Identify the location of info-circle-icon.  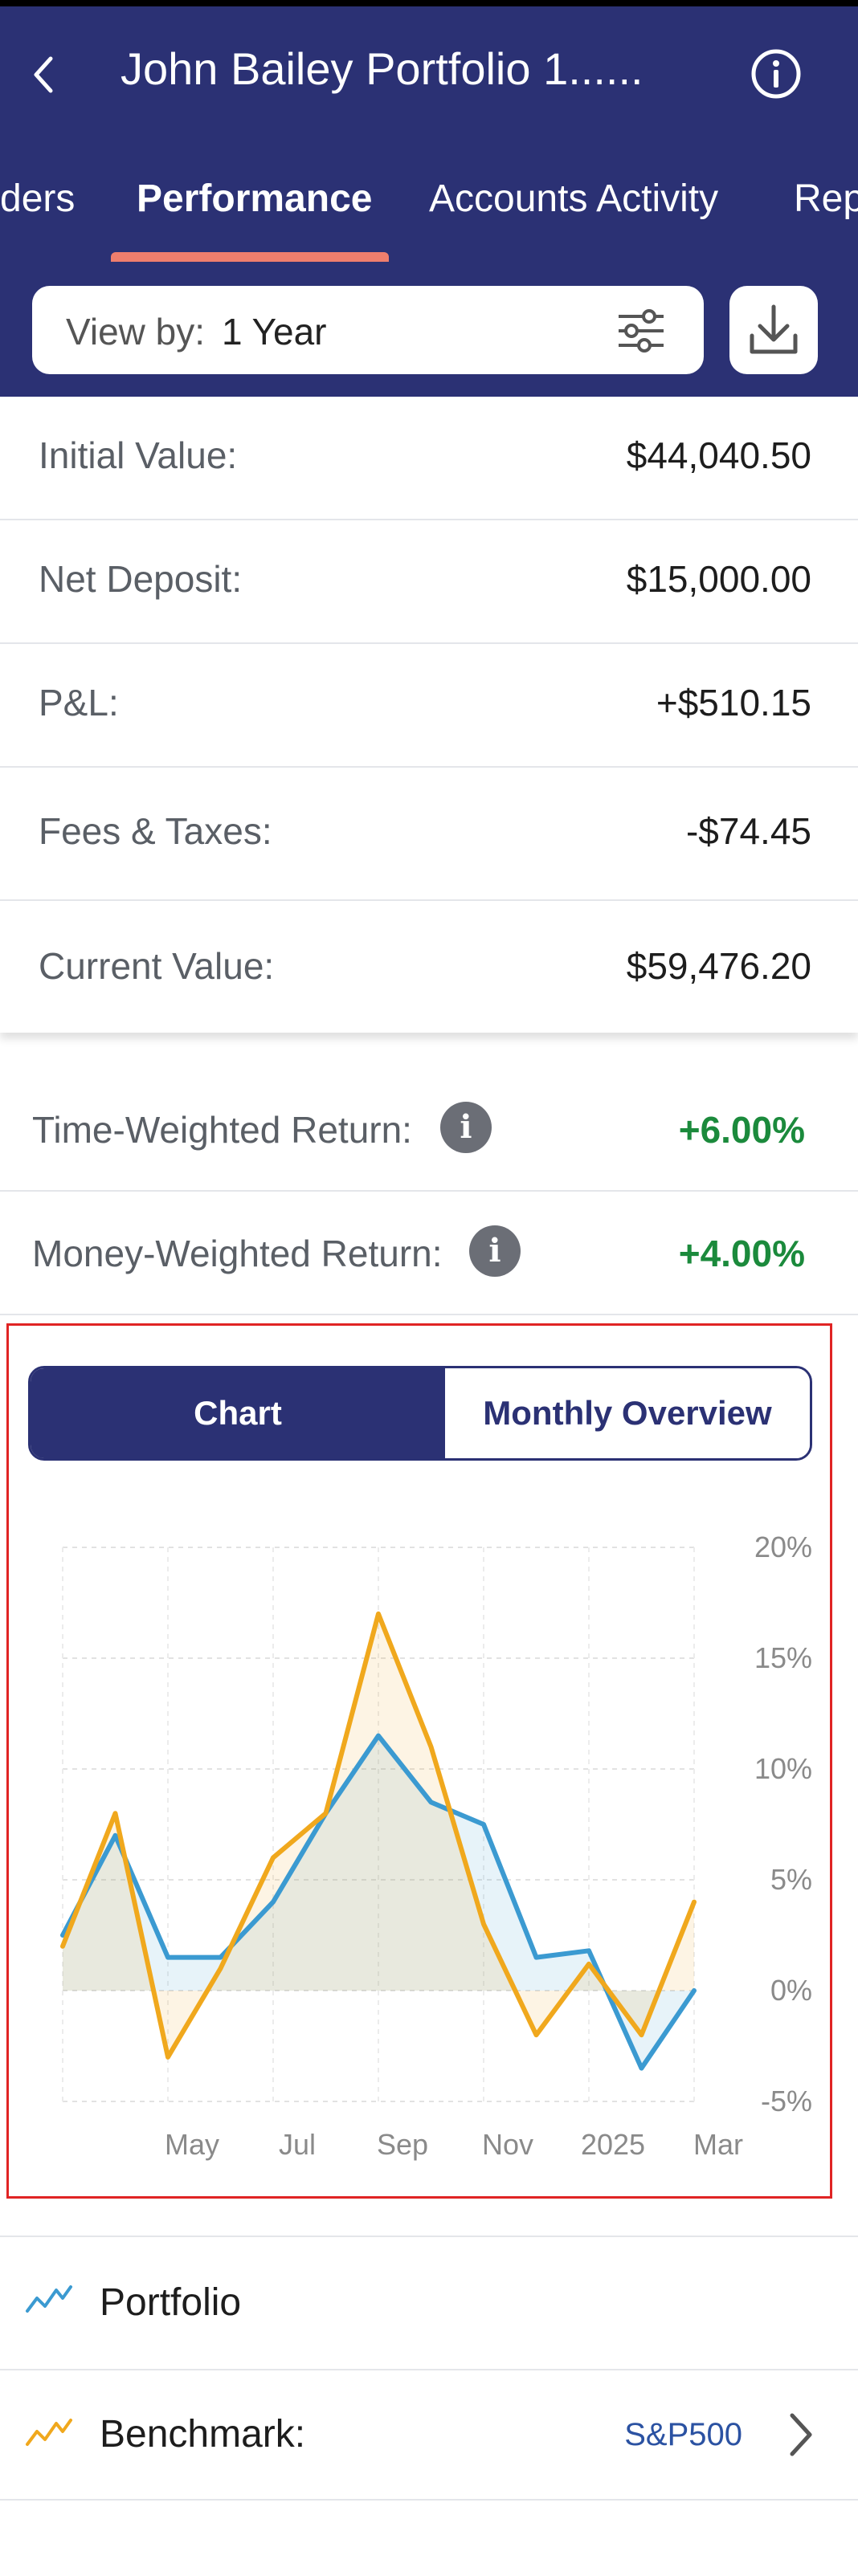
(776, 74).